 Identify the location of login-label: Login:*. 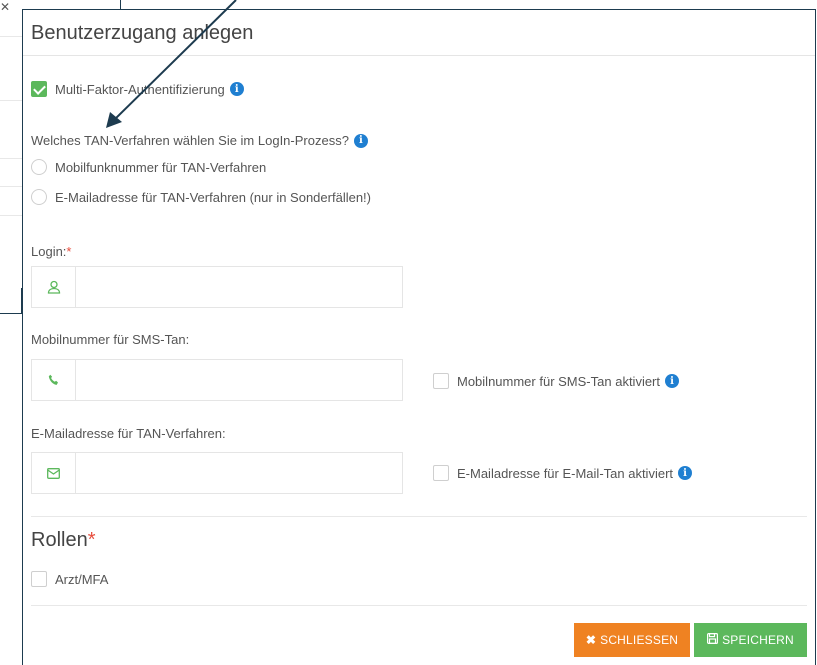
(51, 251).